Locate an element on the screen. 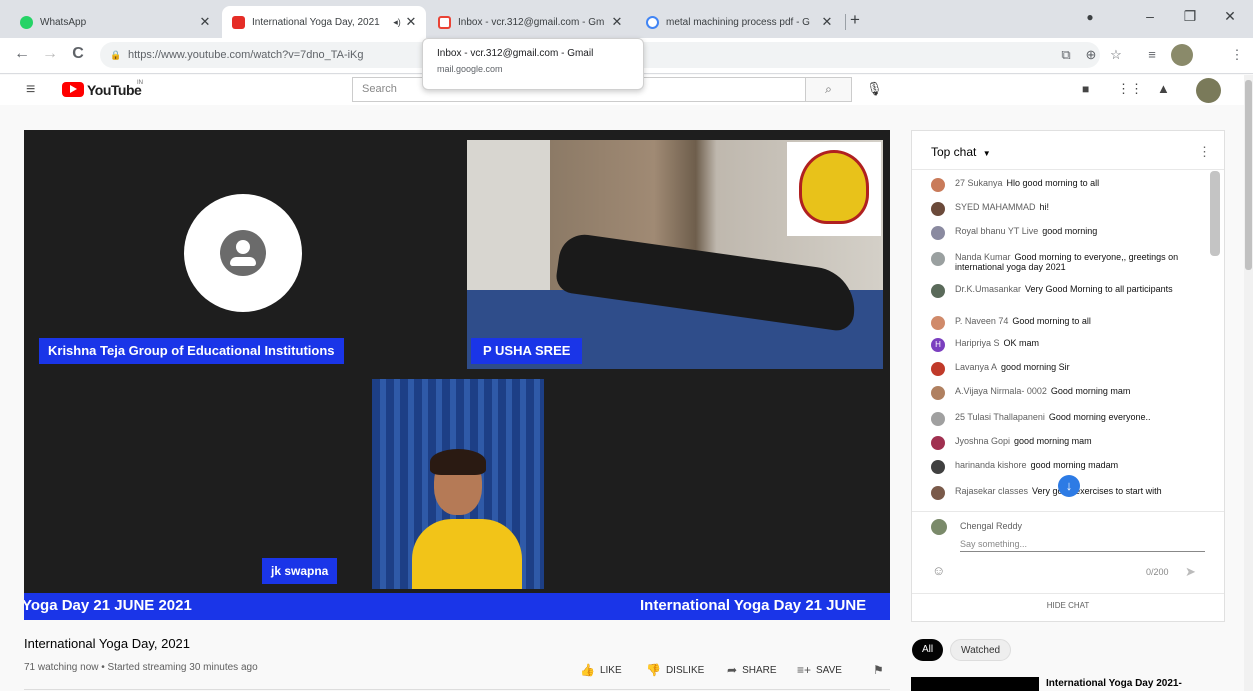 This screenshot has height=691, width=1253. apps-grid-icon: ⋮⋮ is located at coordinates (1130, 89).